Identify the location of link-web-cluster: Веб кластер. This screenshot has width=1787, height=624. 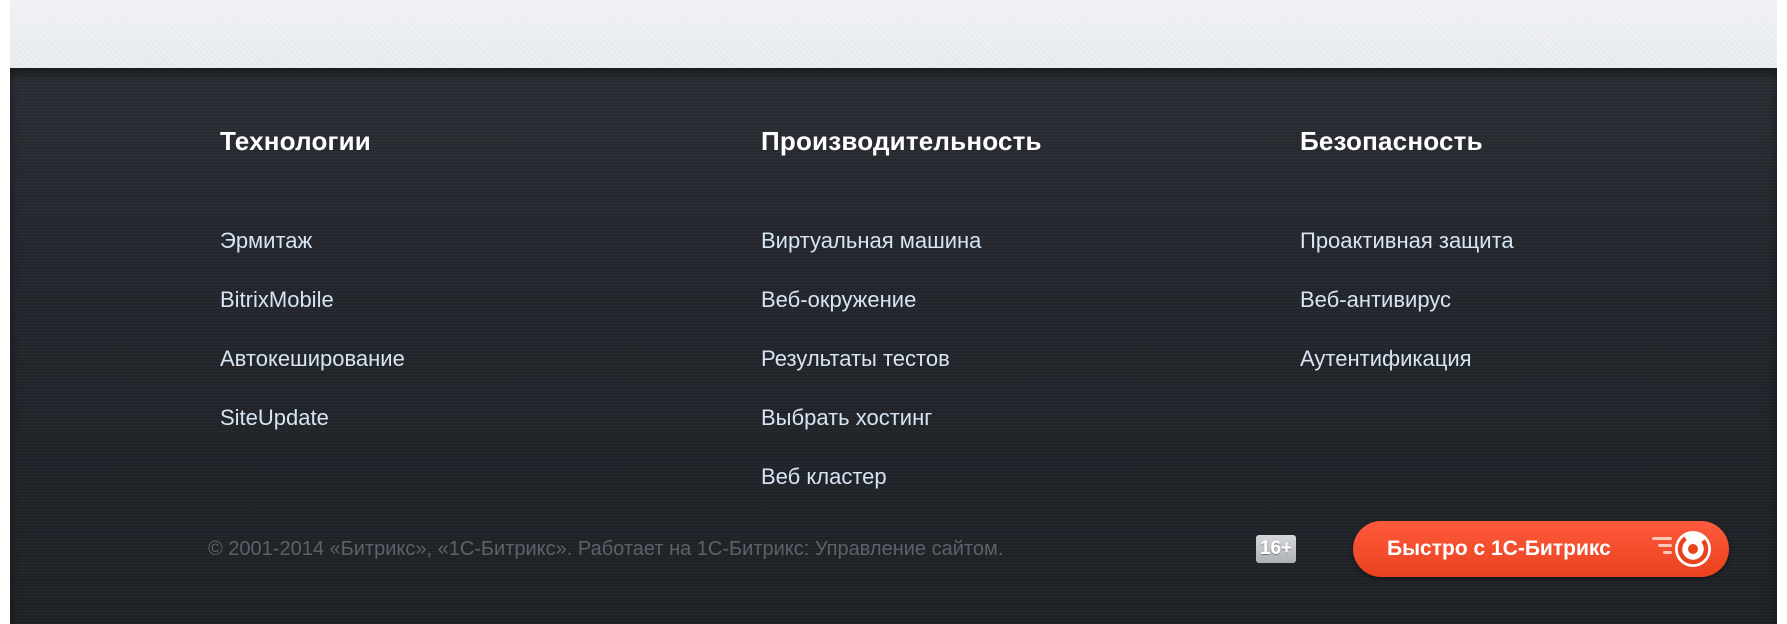
(824, 476).